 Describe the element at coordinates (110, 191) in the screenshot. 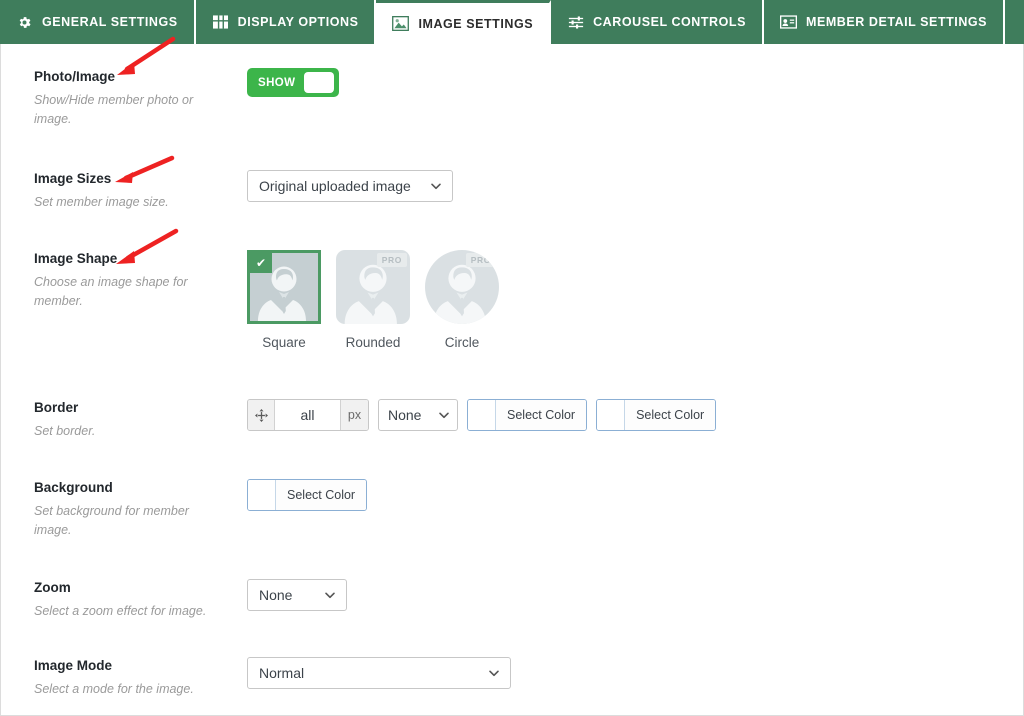

I see `field-label-block: Image Sizes Set member image size.` at that location.